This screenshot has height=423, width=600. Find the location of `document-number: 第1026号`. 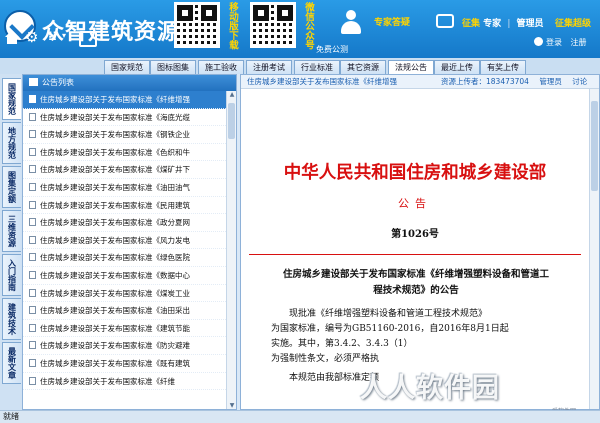

document-number: 第1026号 is located at coordinates (415, 234).